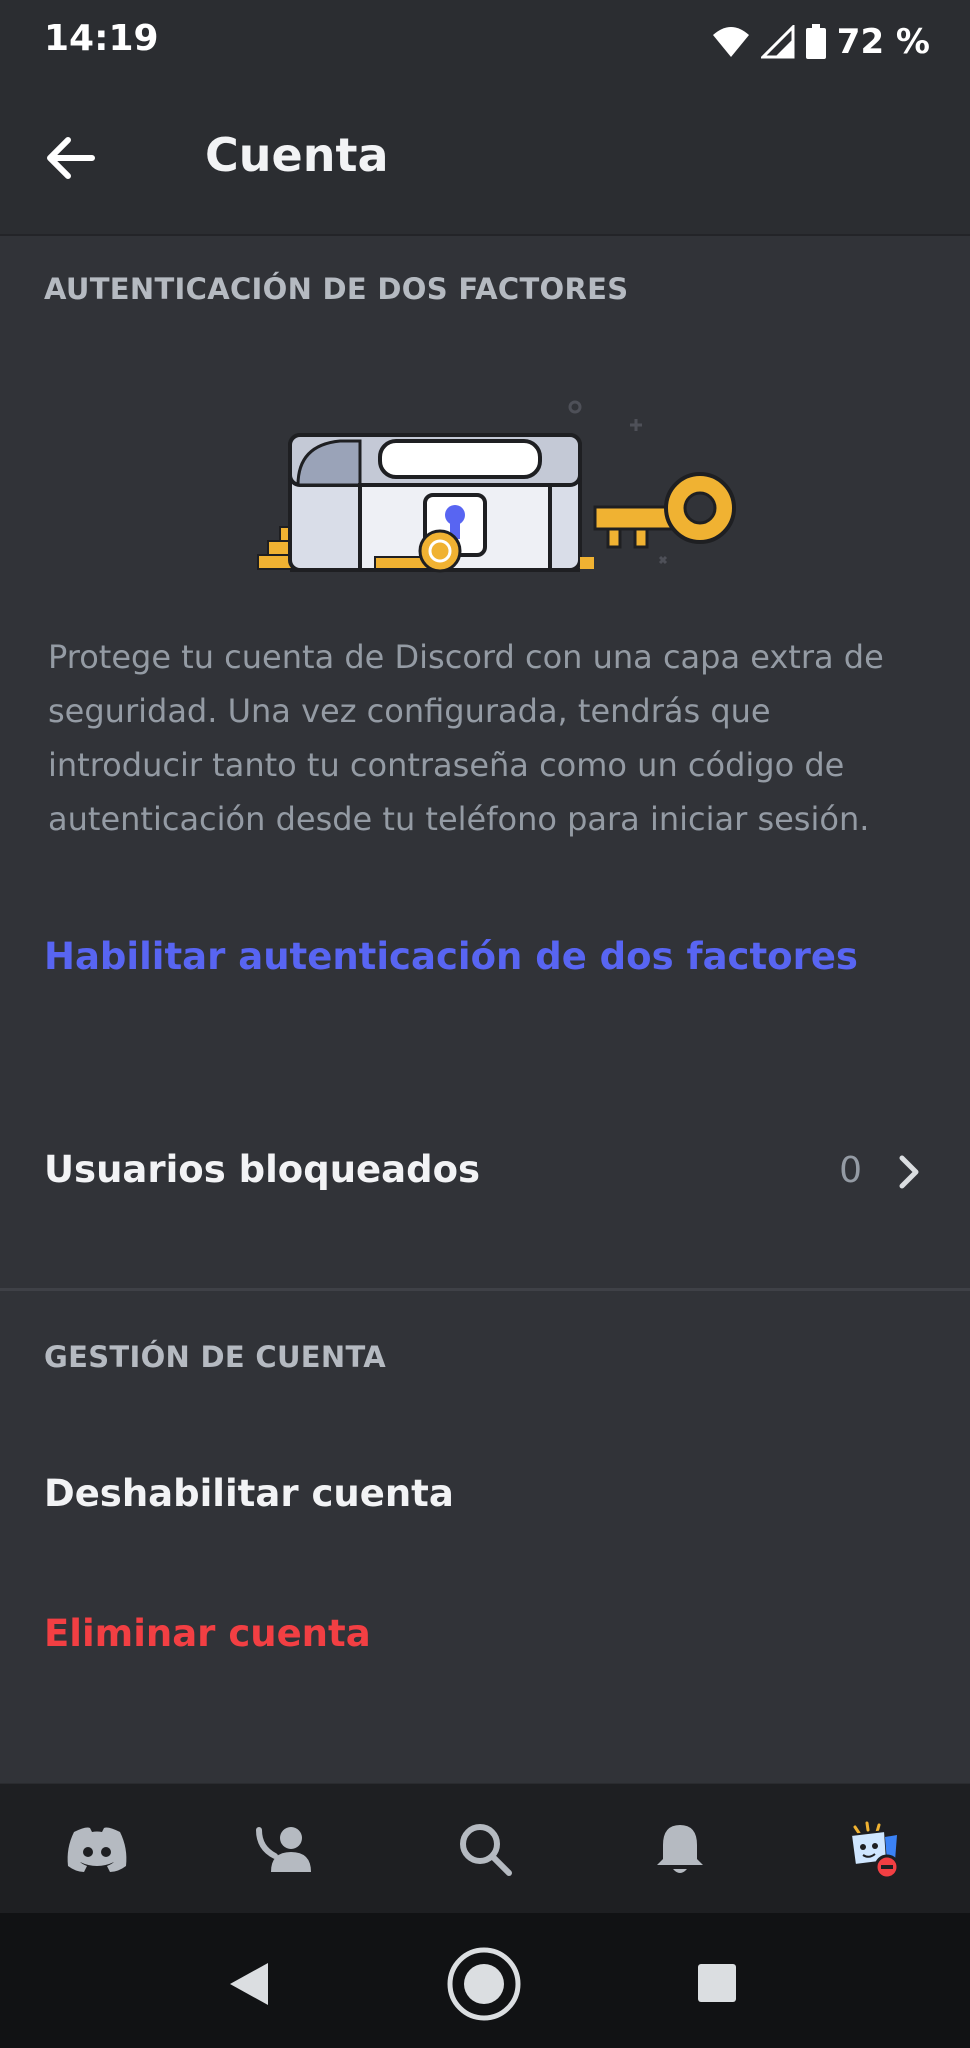 This screenshot has height=2048, width=970. I want to click on top-app-bar: Cuenta, so click(485, 160).